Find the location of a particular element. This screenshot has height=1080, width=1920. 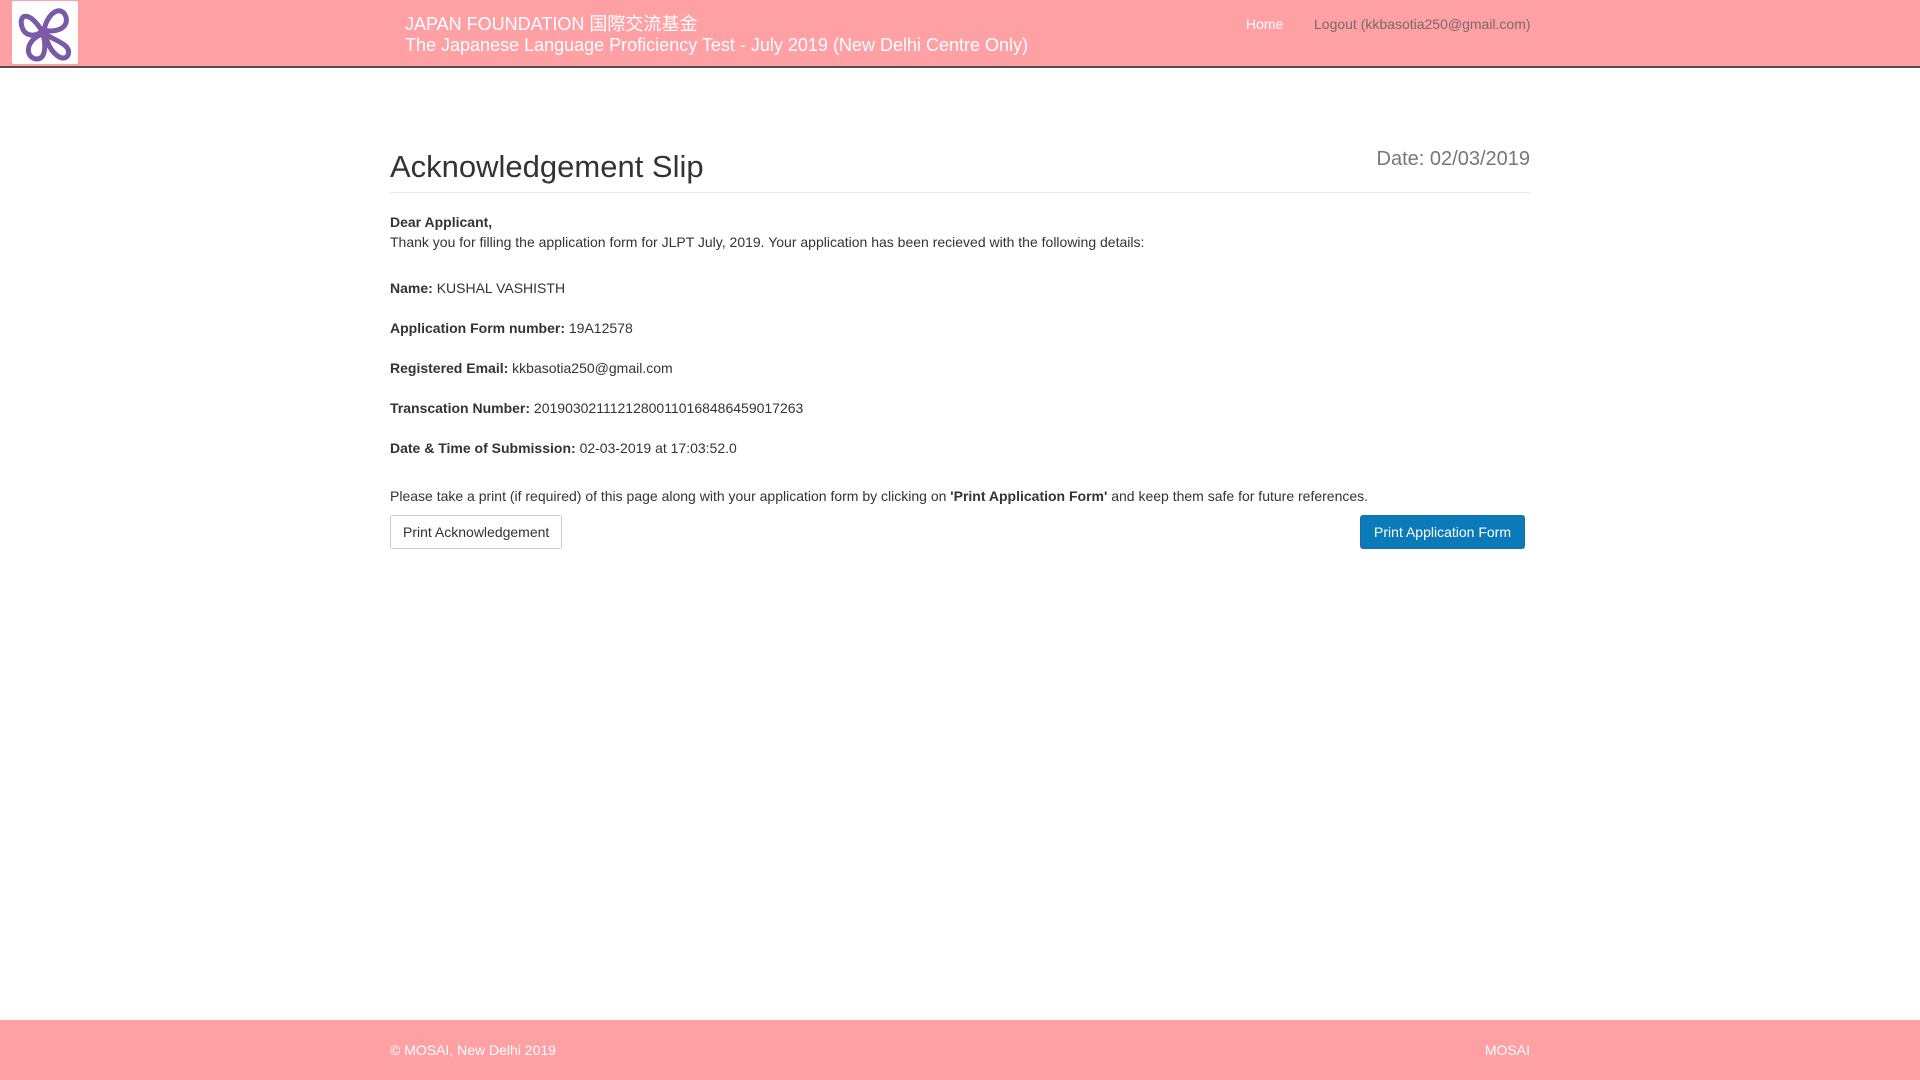

detail-label: Date & Time of Submission: is located at coordinates (483, 448).